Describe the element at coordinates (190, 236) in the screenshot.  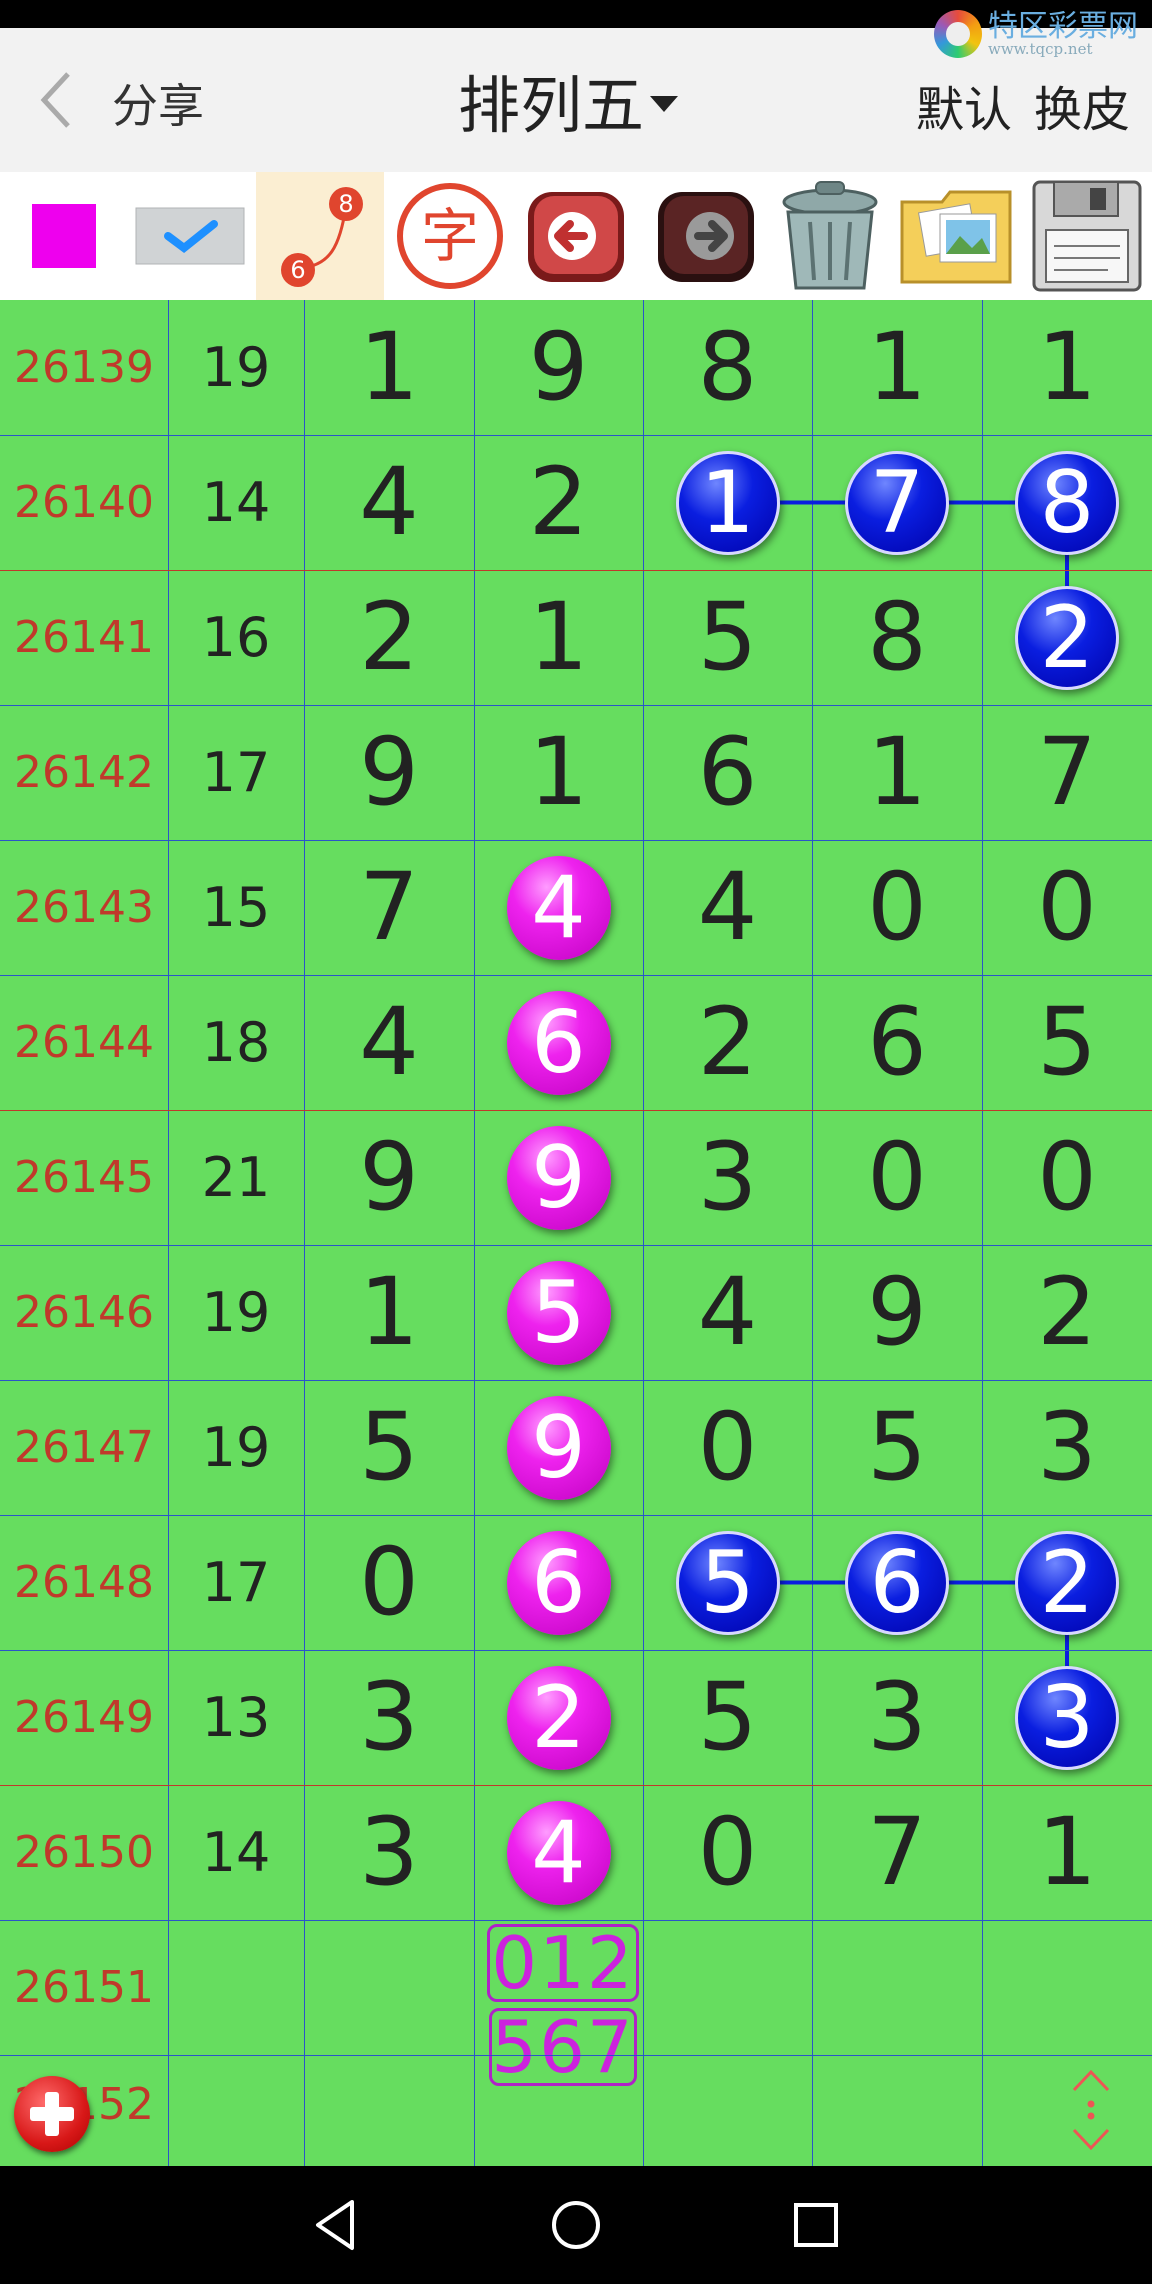
I see `confirm-button` at that location.